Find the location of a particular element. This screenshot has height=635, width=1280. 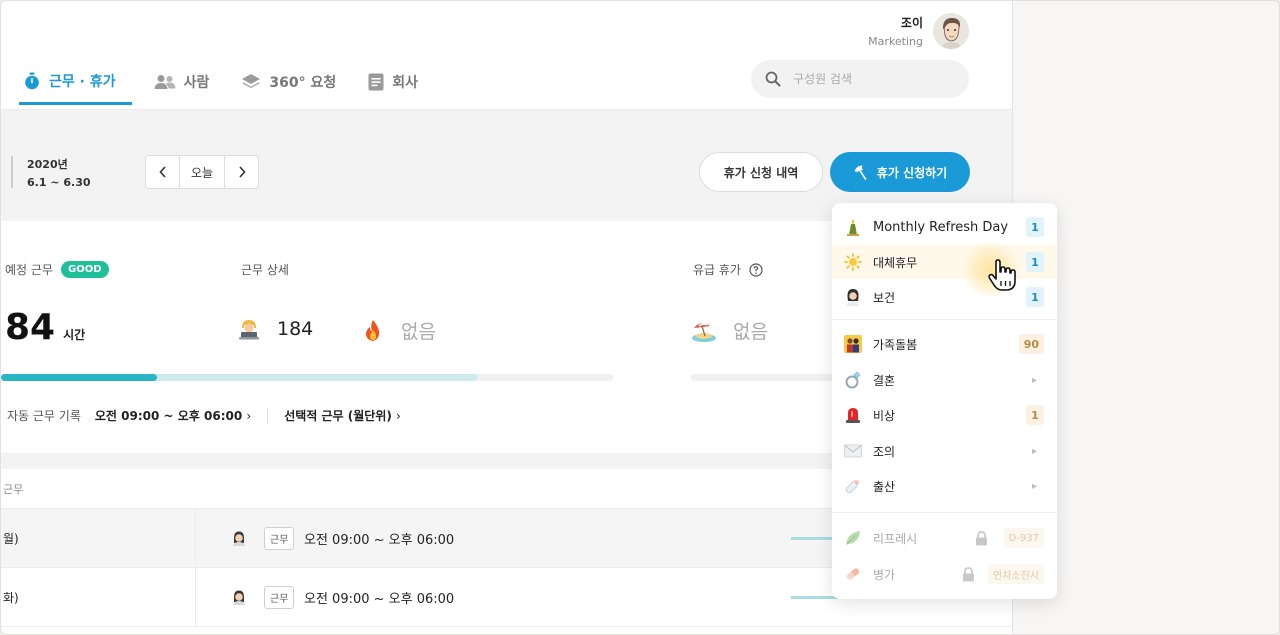

divider is located at coordinates (195, 597).